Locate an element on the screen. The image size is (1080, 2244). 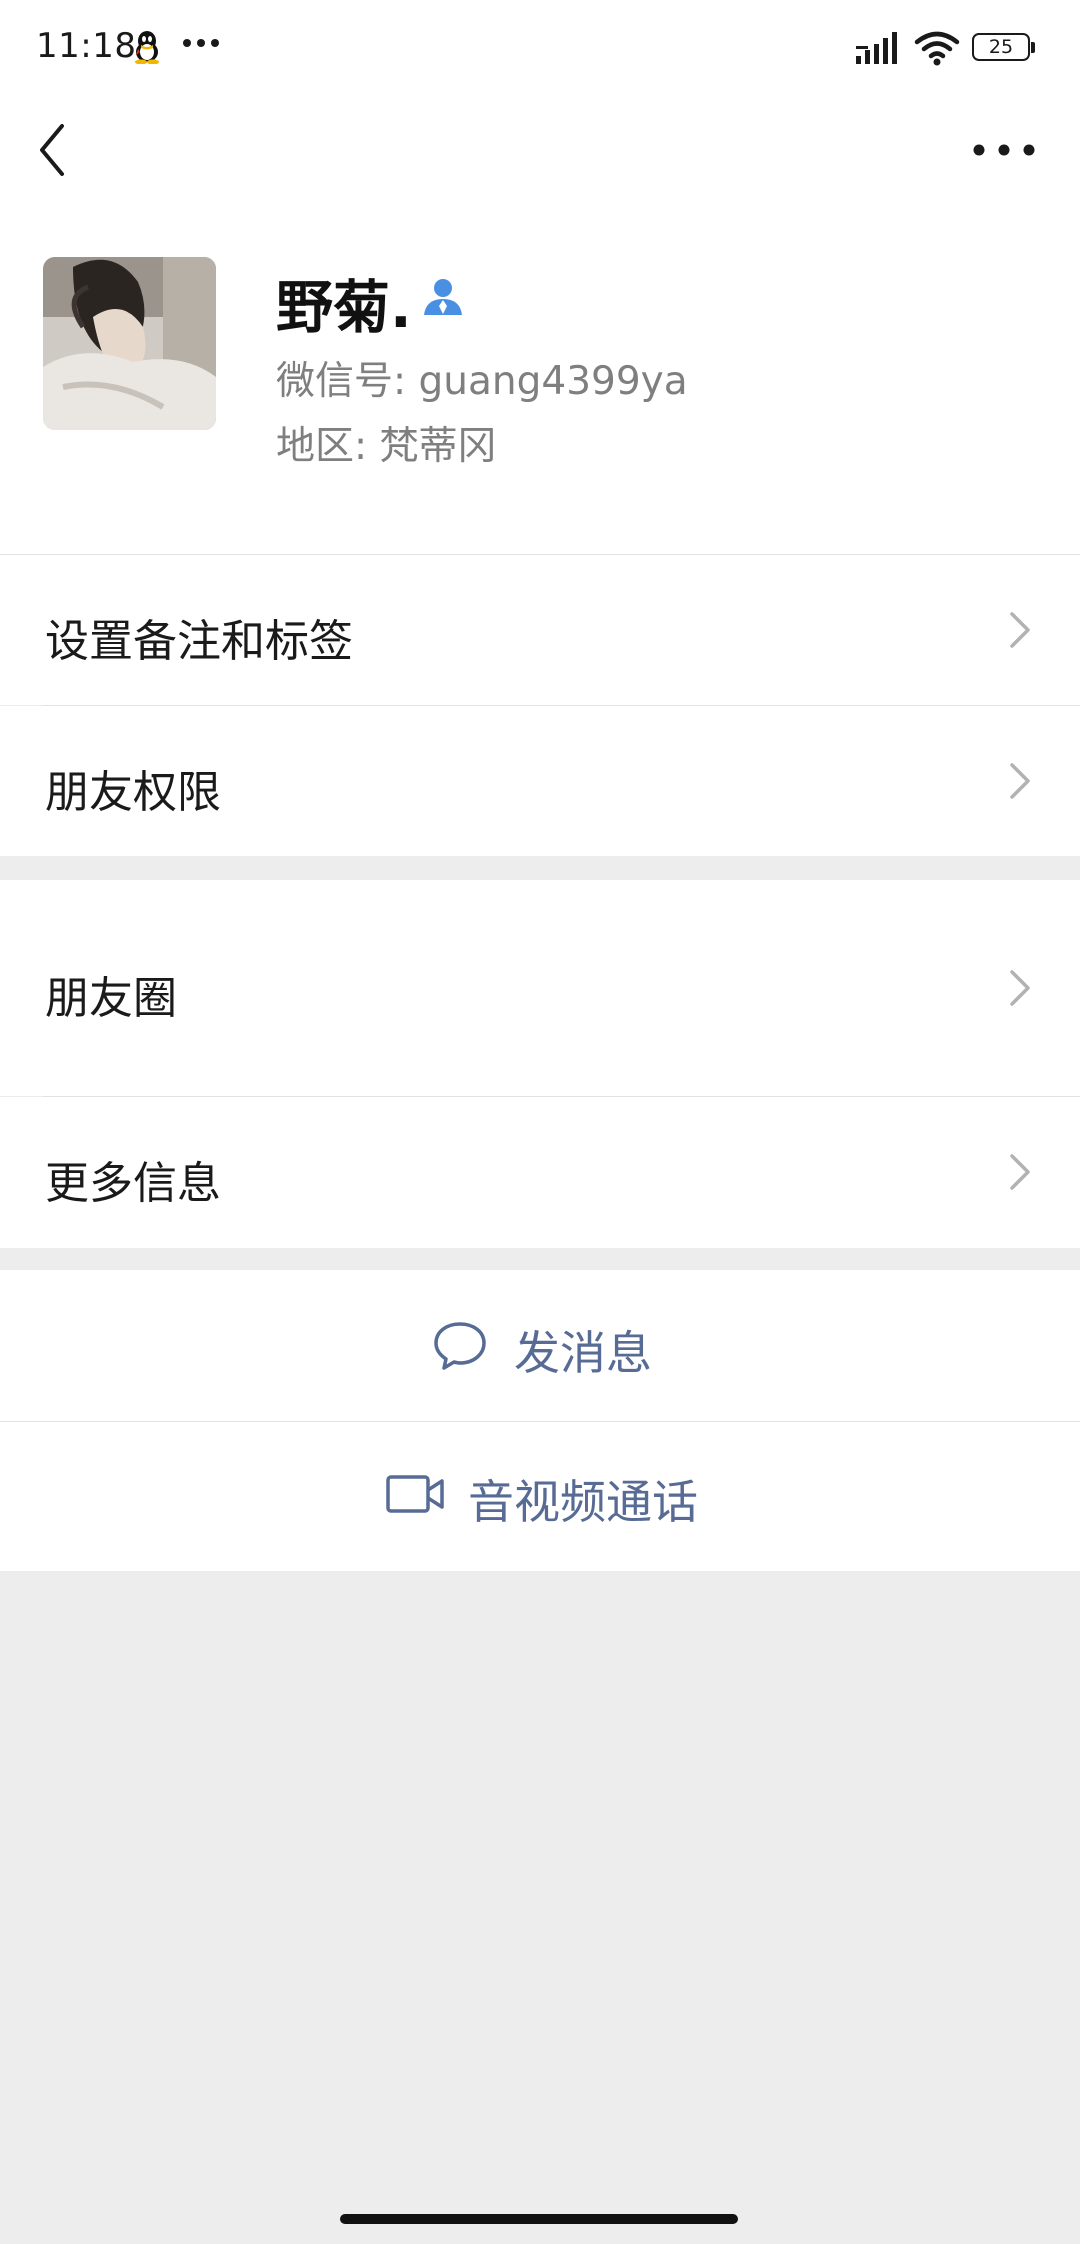
menu-item-moments: 朋友圈 is located at coordinates (540, 988).